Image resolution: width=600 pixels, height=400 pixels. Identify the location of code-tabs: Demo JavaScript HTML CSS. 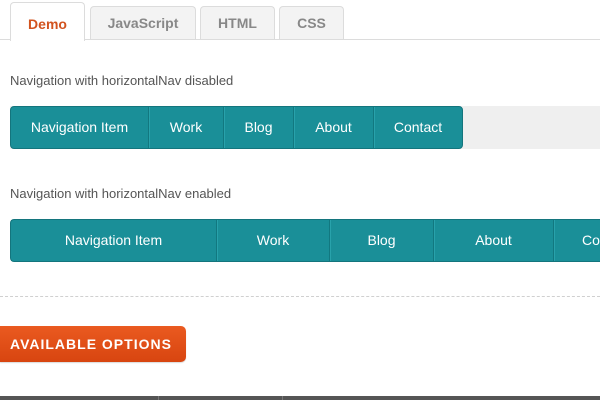
(300, 20).